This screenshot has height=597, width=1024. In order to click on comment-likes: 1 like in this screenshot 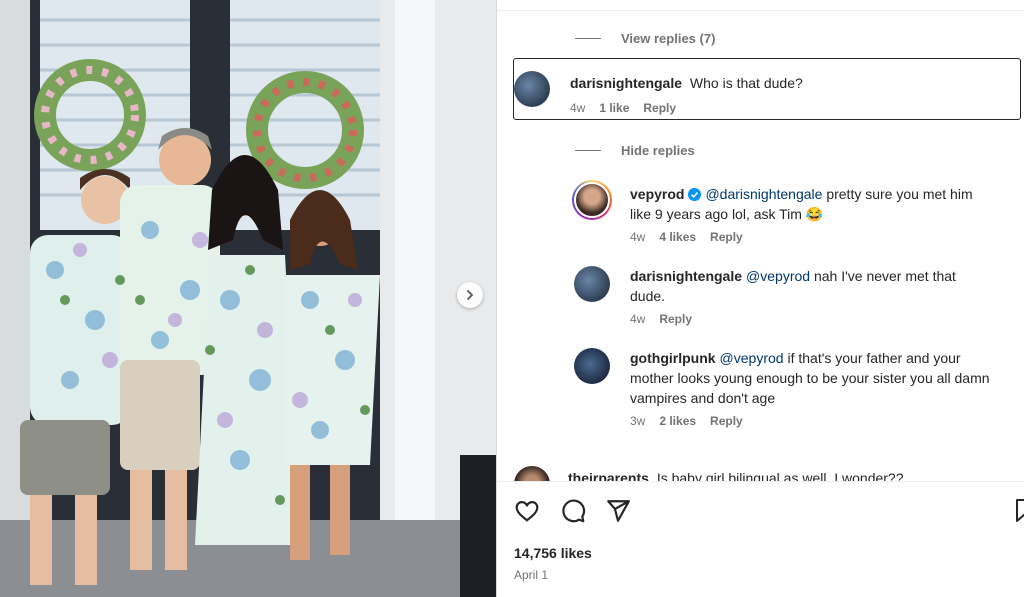, I will do `click(614, 108)`.